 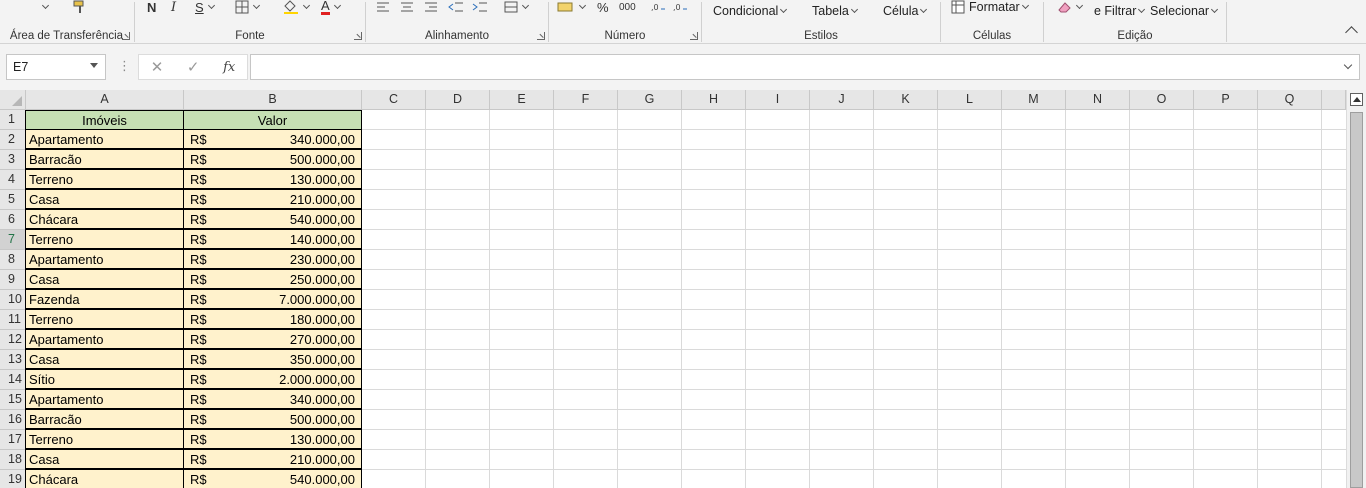 I want to click on row-header-15: 15, so click(x=13, y=400).